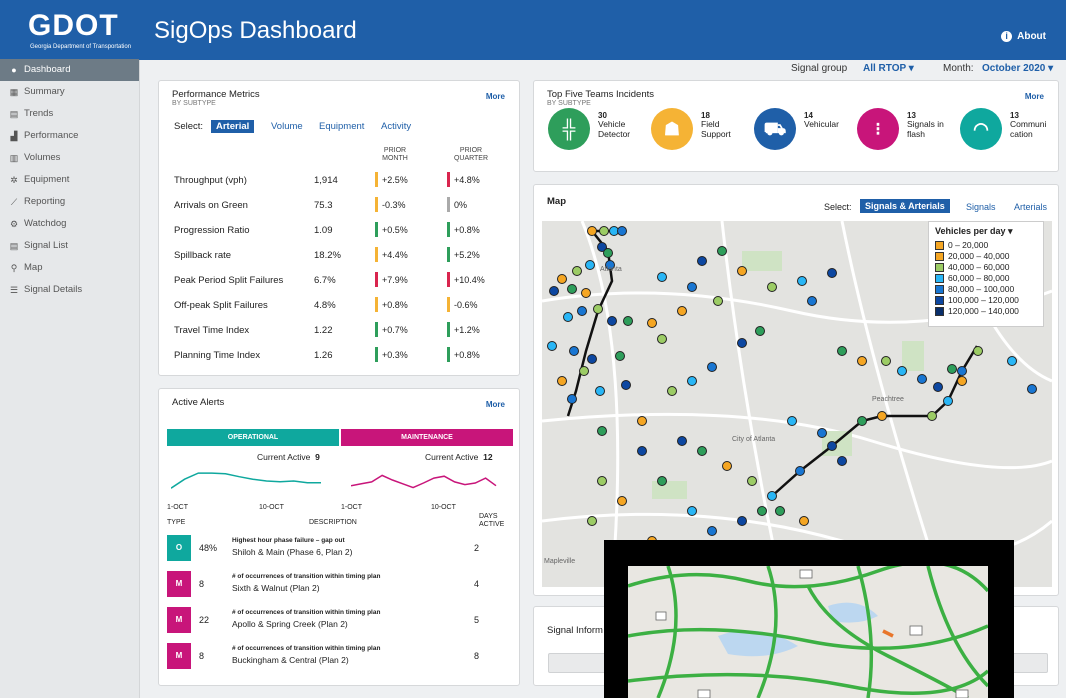  I want to click on metric-row: Throughput (vph) 1,914 +2.5% +4.8%, so click(346, 181).